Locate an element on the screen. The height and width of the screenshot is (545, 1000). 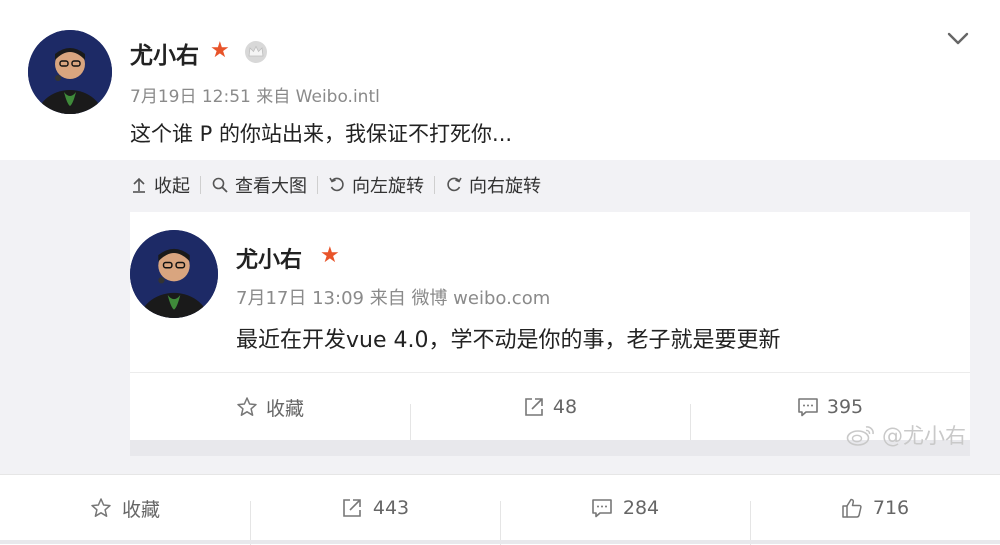
watermark: @尤小右 is located at coordinates (906, 435).